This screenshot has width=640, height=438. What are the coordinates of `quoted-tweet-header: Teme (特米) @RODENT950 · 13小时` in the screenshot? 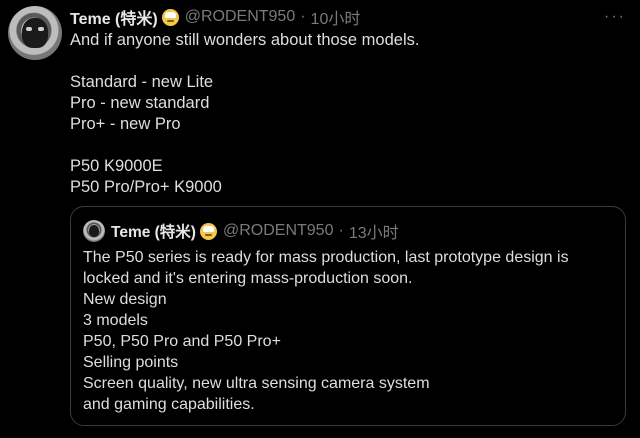 It's located at (255, 231).